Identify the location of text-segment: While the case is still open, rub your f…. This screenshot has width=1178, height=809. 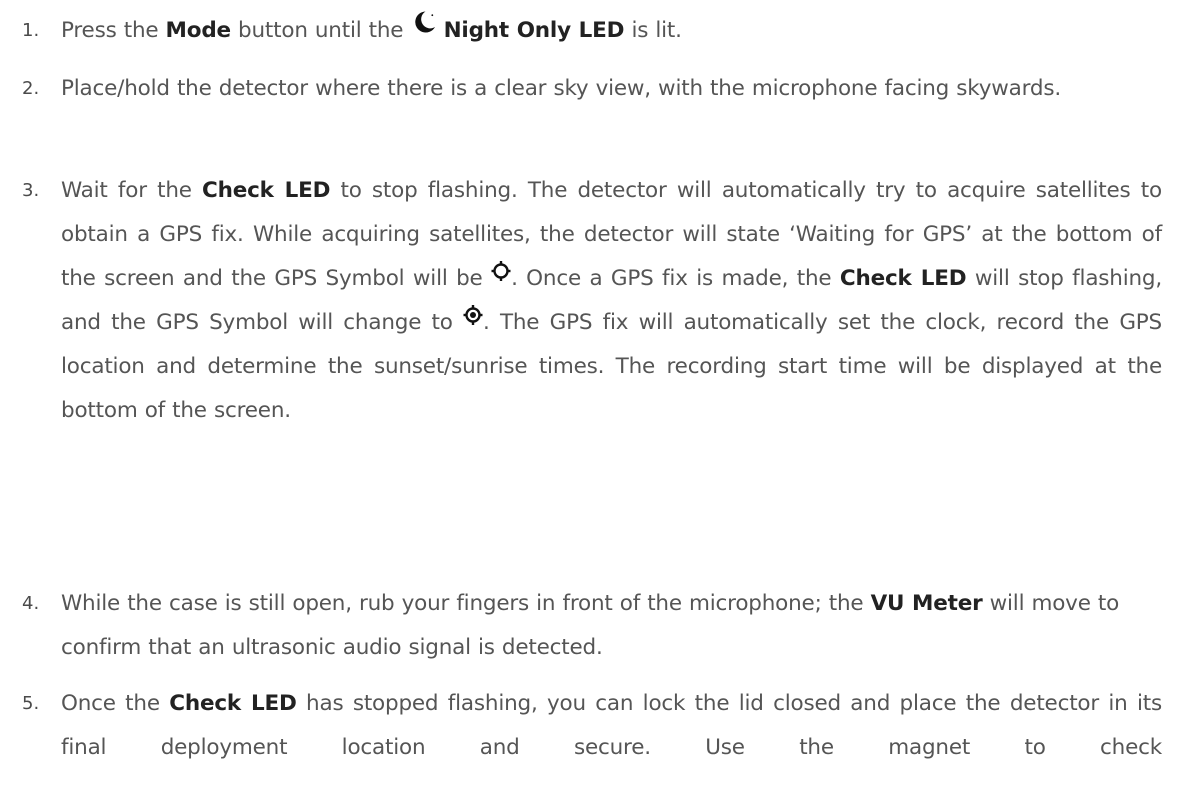
(466, 603).